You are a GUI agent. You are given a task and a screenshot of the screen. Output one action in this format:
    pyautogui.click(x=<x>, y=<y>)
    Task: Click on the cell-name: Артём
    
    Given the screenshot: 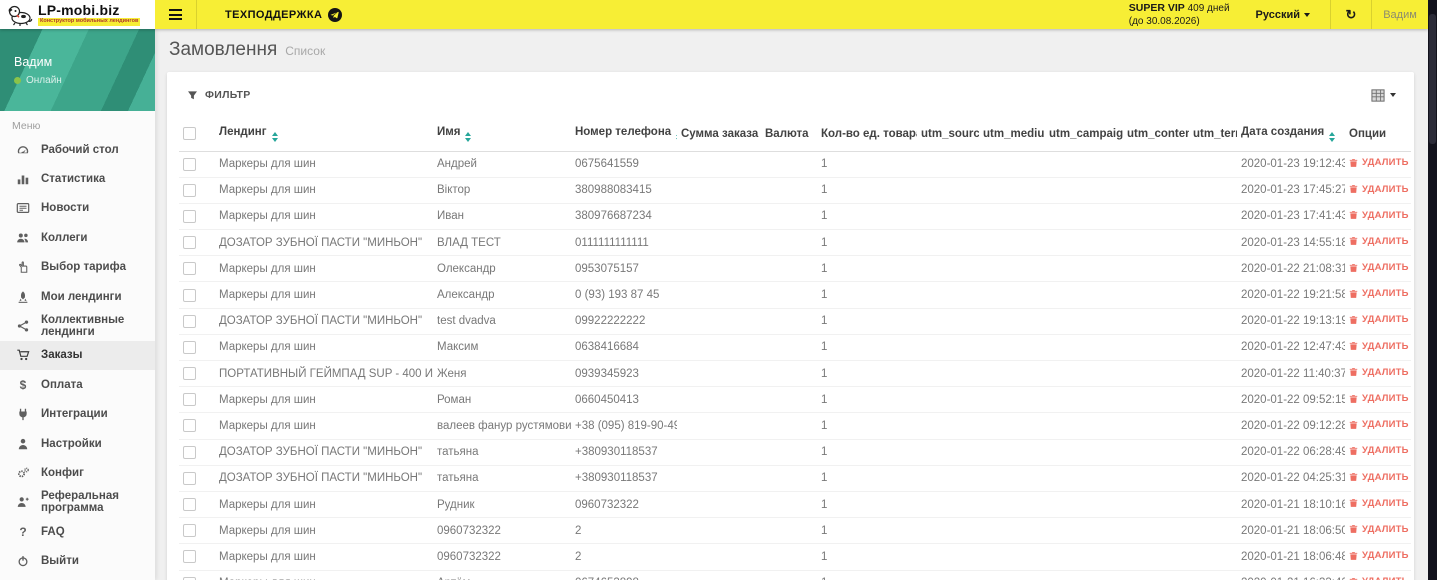 What is the action you would take?
    pyautogui.click(x=502, y=575)
    